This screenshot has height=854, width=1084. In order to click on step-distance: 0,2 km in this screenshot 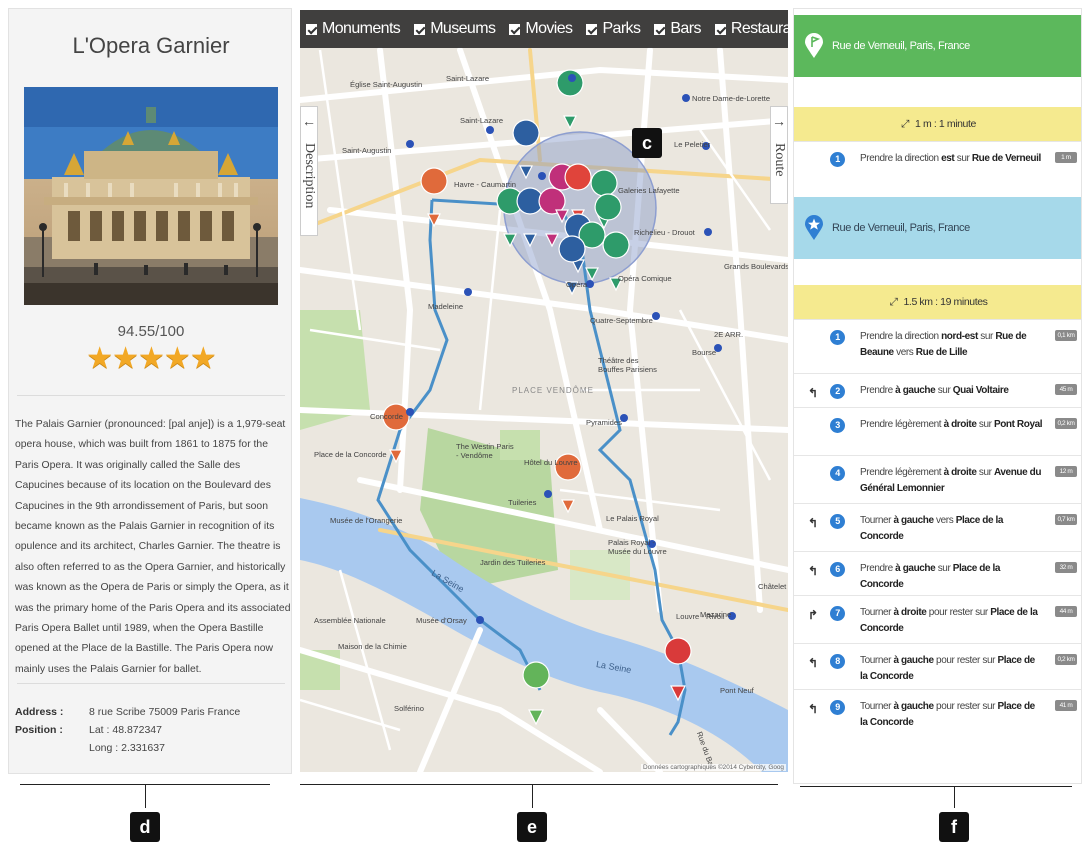, I will do `click(1066, 659)`.